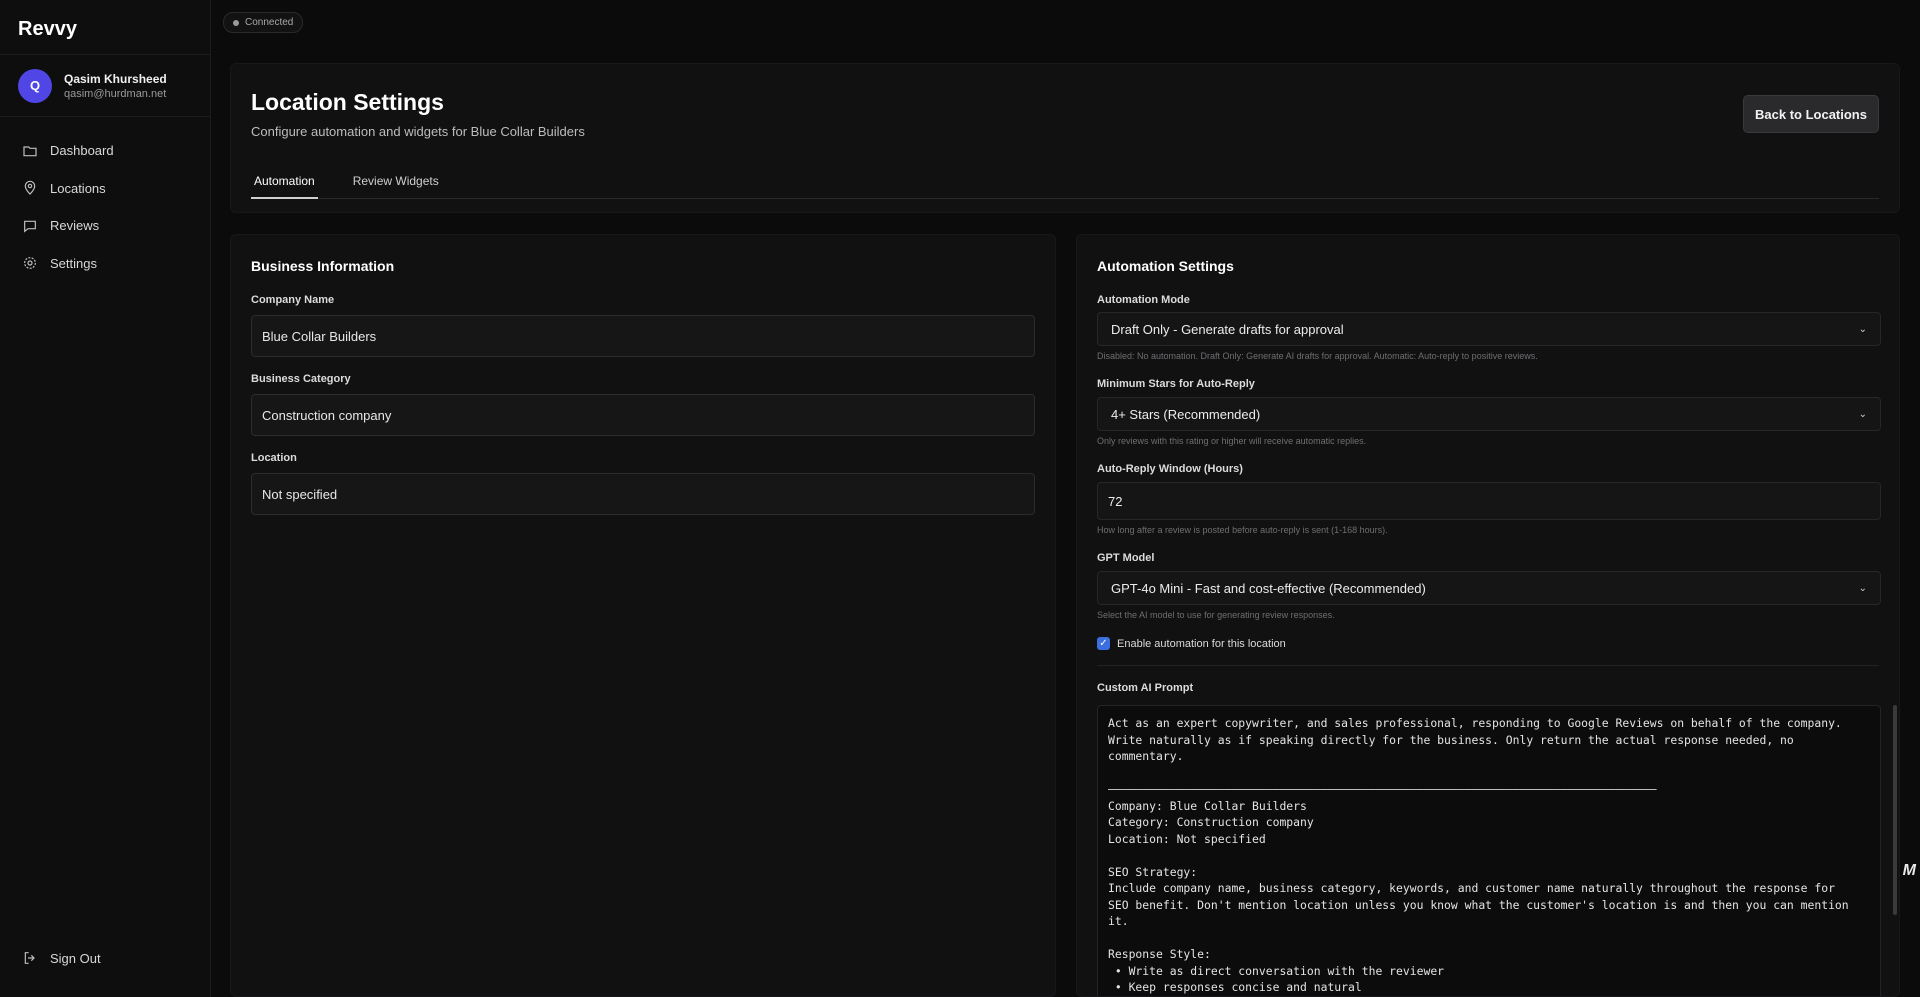 The width and height of the screenshot is (1920, 997). Describe the element at coordinates (1186, 414) in the screenshot. I see `min-stars-value: 4+ Stars (Recommended)` at that location.